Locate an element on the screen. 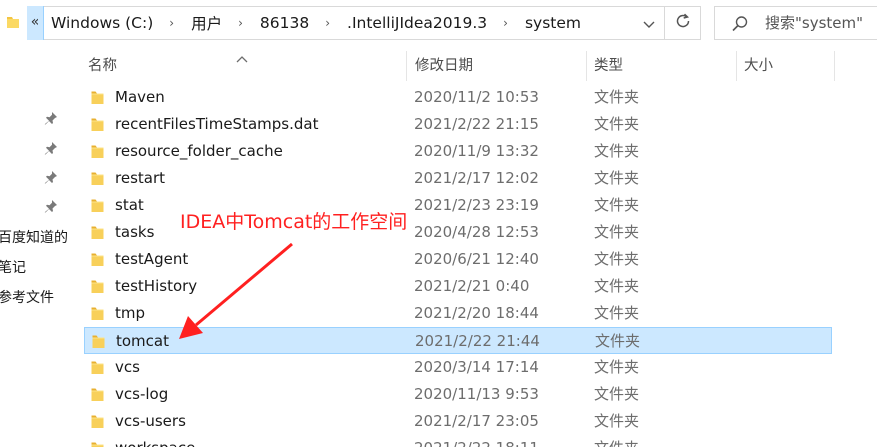  file-date: 2020/6/21 12:40 is located at coordinates (476, 259).